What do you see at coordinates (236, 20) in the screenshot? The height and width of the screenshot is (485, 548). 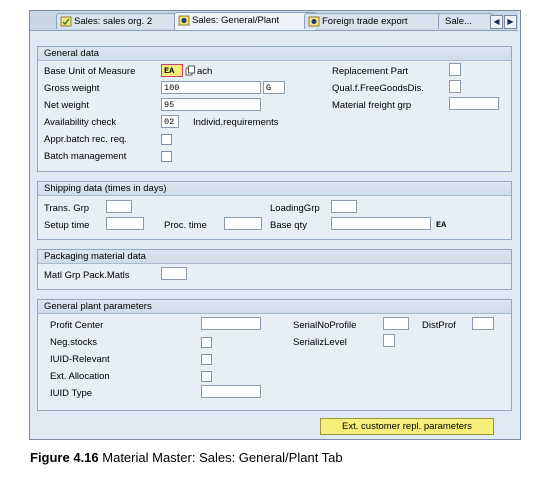 I see `tab-label: Sales: General/Plant` at bounding box center [236, 20].